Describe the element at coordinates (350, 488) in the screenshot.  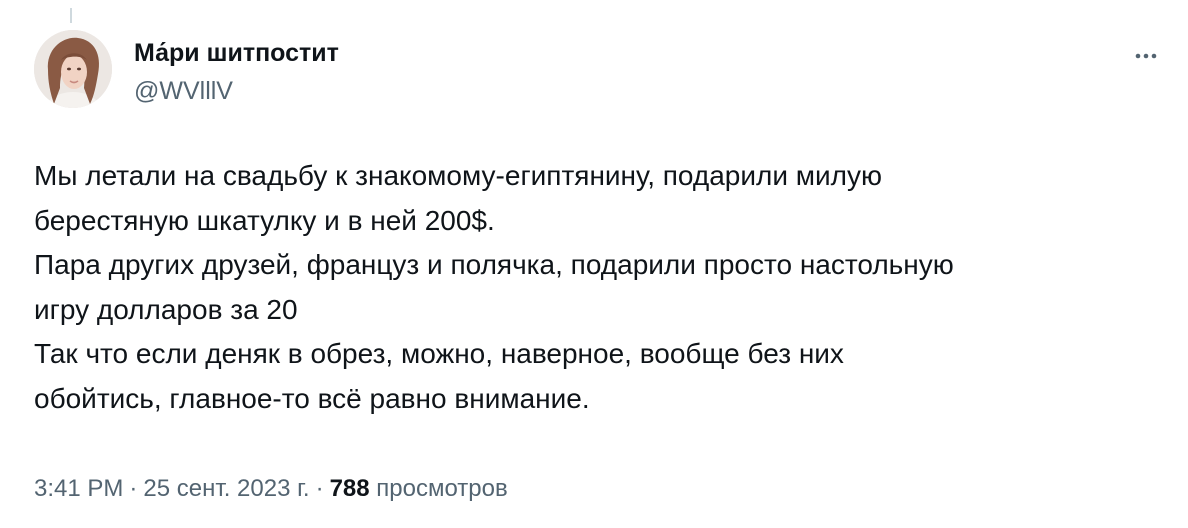
I see `views-count: 788` at that location.